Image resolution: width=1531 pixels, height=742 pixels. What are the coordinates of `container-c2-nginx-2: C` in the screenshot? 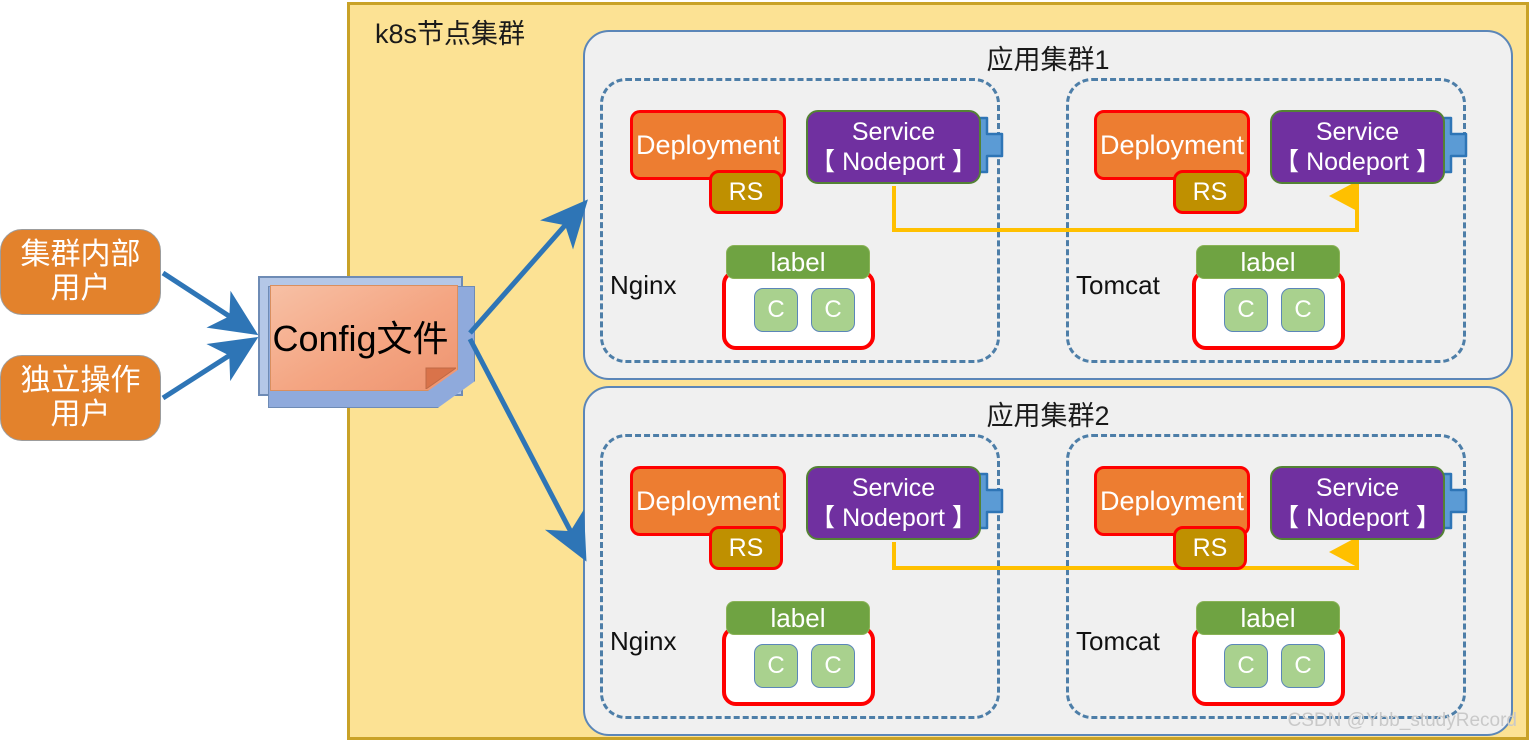 It's located at (833, 666).